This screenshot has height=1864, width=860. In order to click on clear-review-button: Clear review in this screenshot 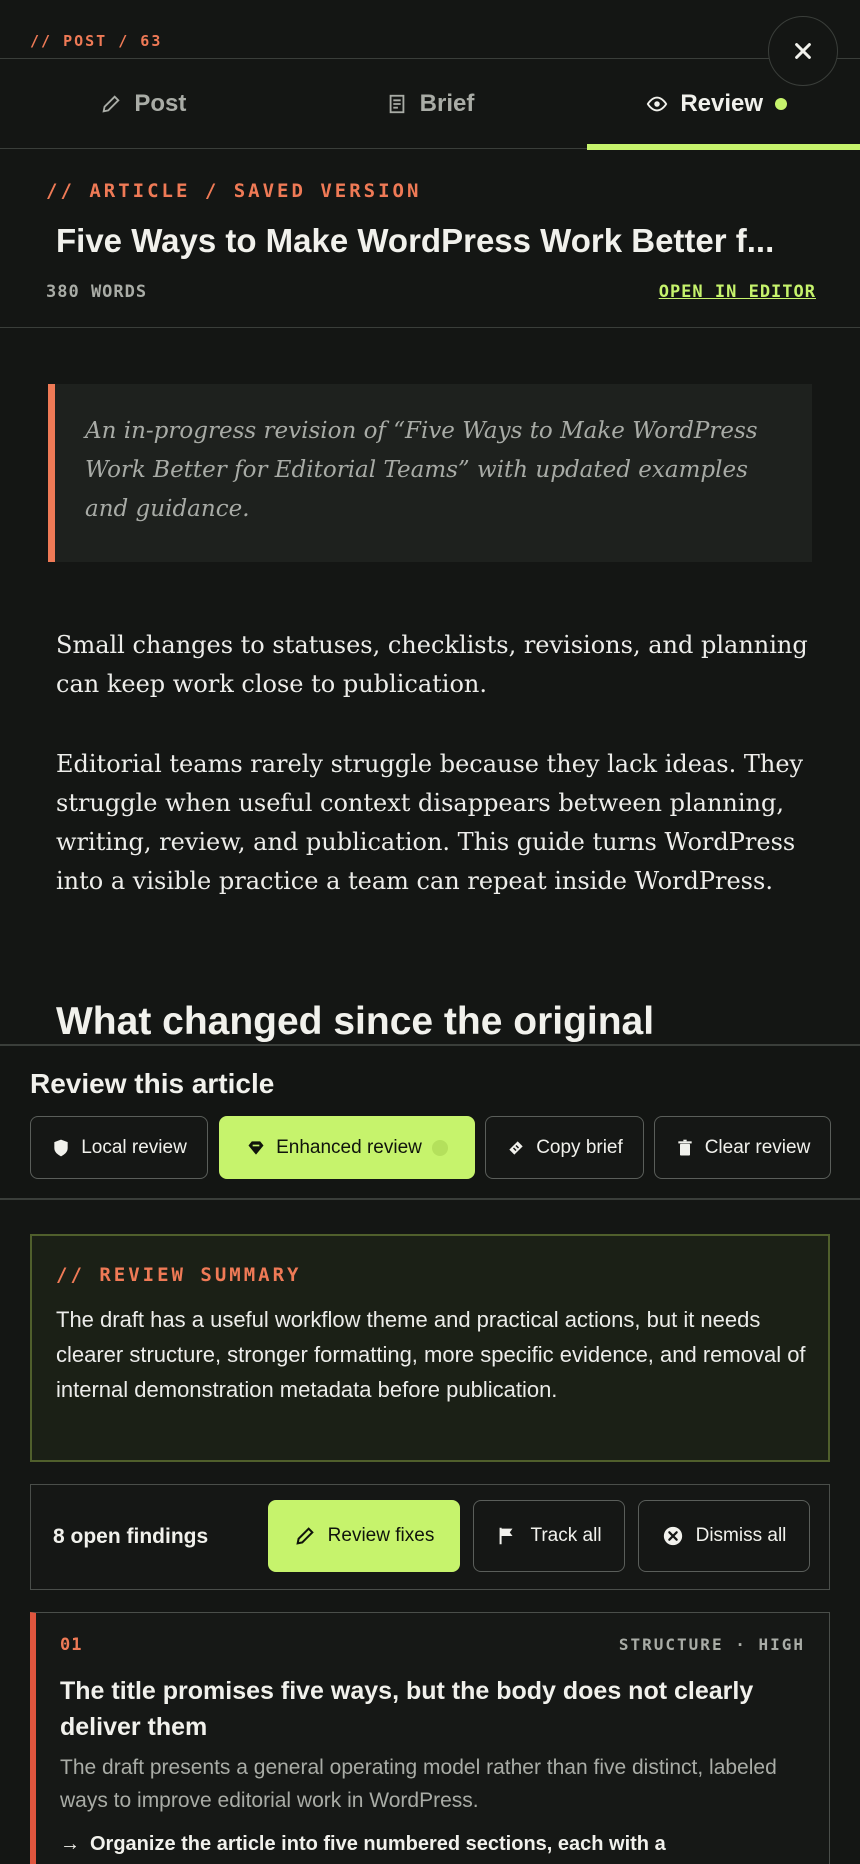, I will do `click(742, 1147)`.